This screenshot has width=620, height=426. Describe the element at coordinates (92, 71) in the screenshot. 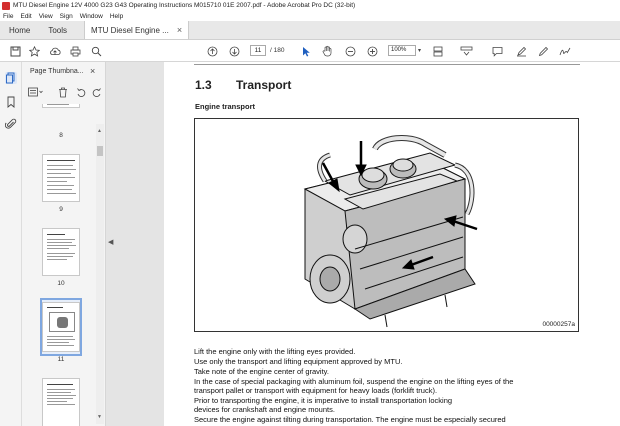

I see `close-panel-icon: ×` at that location.